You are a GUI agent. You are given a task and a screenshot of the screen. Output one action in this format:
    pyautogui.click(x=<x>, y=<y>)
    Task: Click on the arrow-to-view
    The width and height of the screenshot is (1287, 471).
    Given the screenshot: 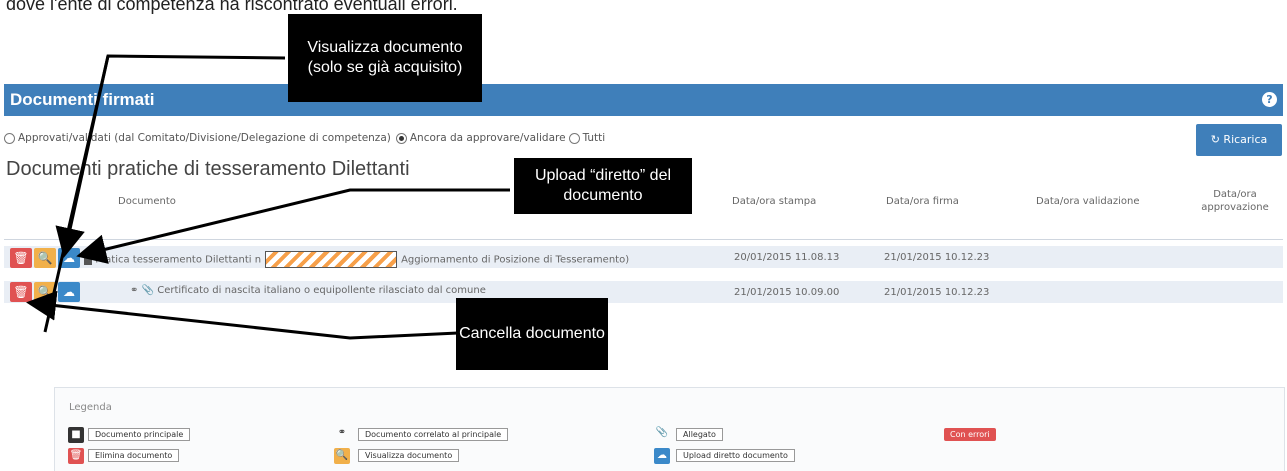 What is the action you would take?
    pyautogui.click(x=82, y=156)
    